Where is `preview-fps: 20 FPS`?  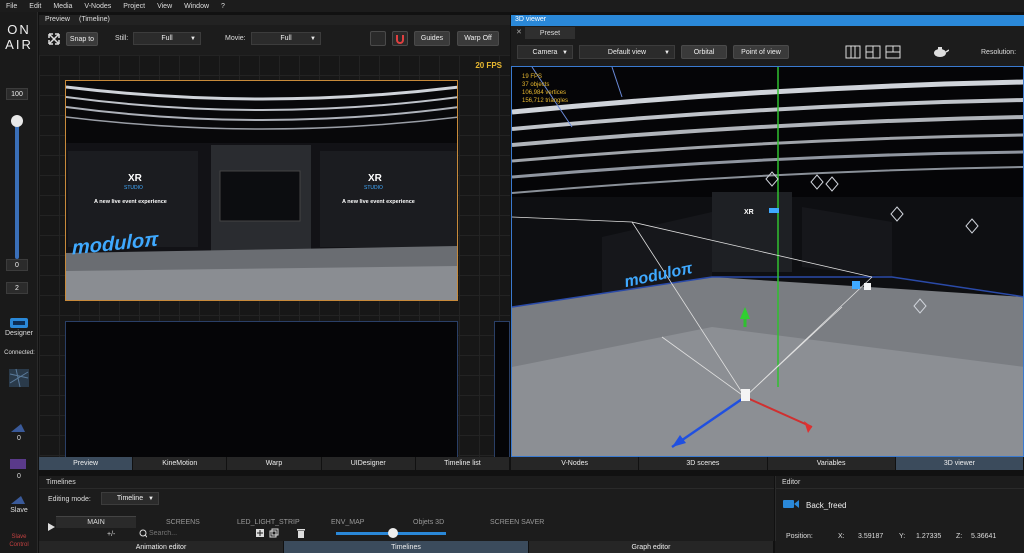 preview-fps: 20 FPS is located at coordinates (488, 65).